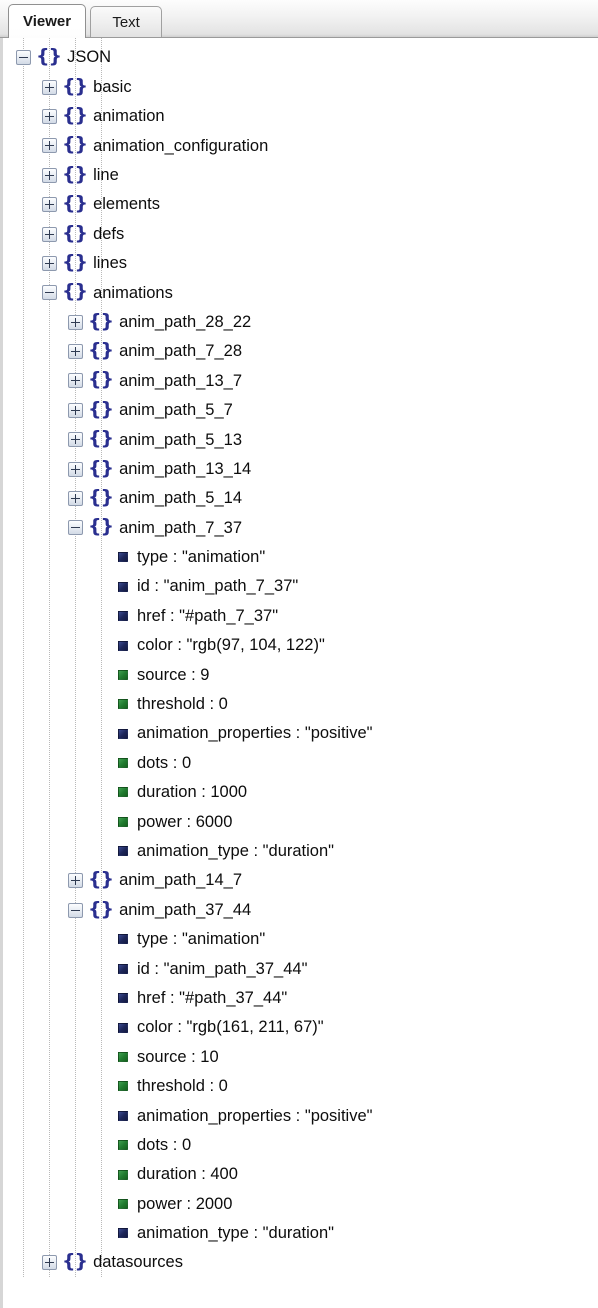 The width and height of the screenshot is (598, 1308). Describe the element at coordinates (300, 351) in the screenshot. I see `tree-node-object: {} anim_path_7_28` at that location.